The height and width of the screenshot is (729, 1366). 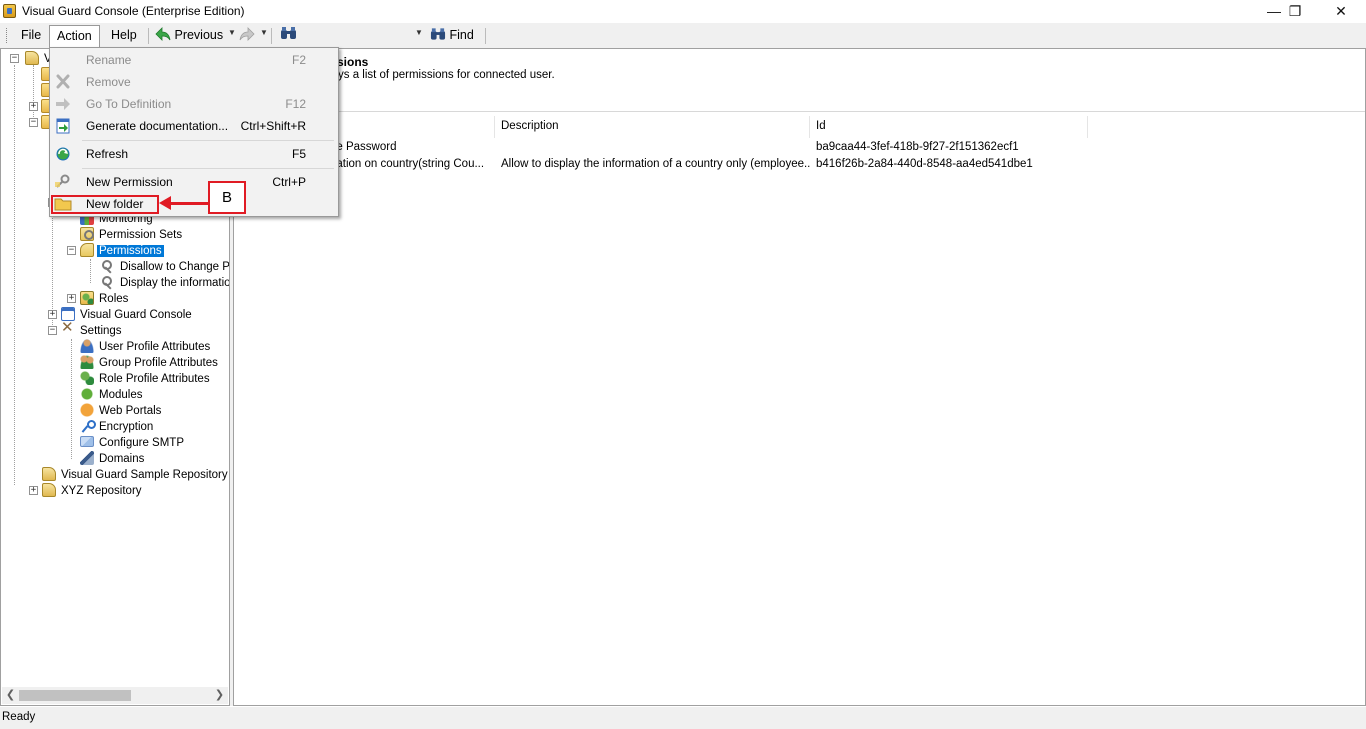 What do you see at coordinates (7, 35) in the screenshot?
I see `toolbar-grip` at bounding box center [7, 35].